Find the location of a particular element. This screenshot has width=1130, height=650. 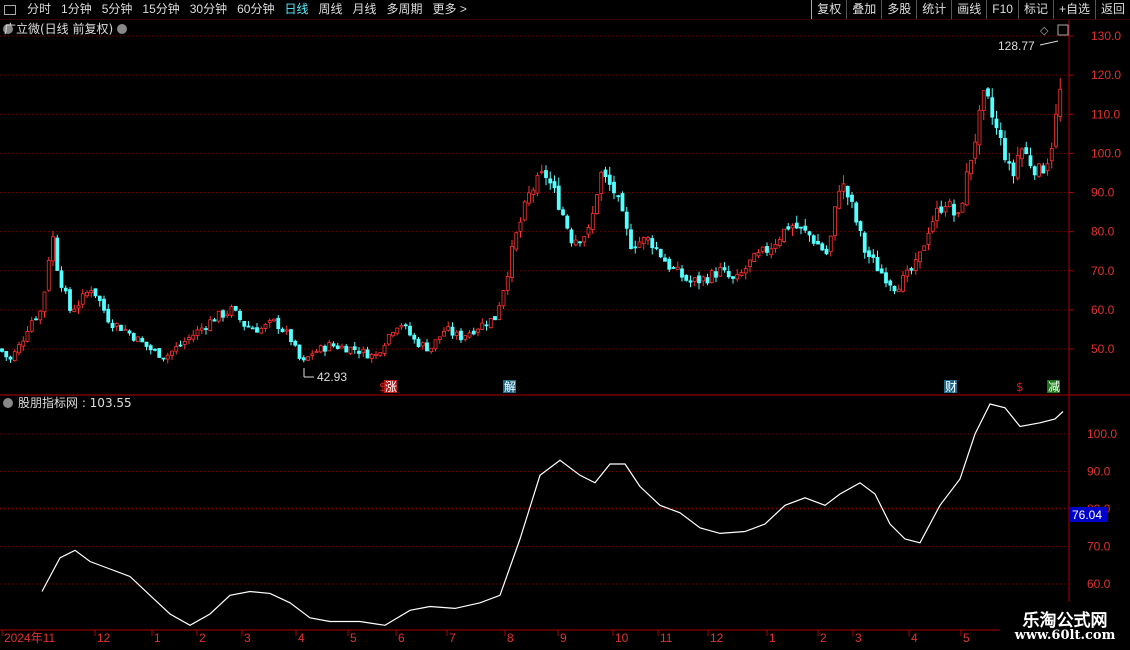

tab-7: 周线 is located at coordinates (330, 9).